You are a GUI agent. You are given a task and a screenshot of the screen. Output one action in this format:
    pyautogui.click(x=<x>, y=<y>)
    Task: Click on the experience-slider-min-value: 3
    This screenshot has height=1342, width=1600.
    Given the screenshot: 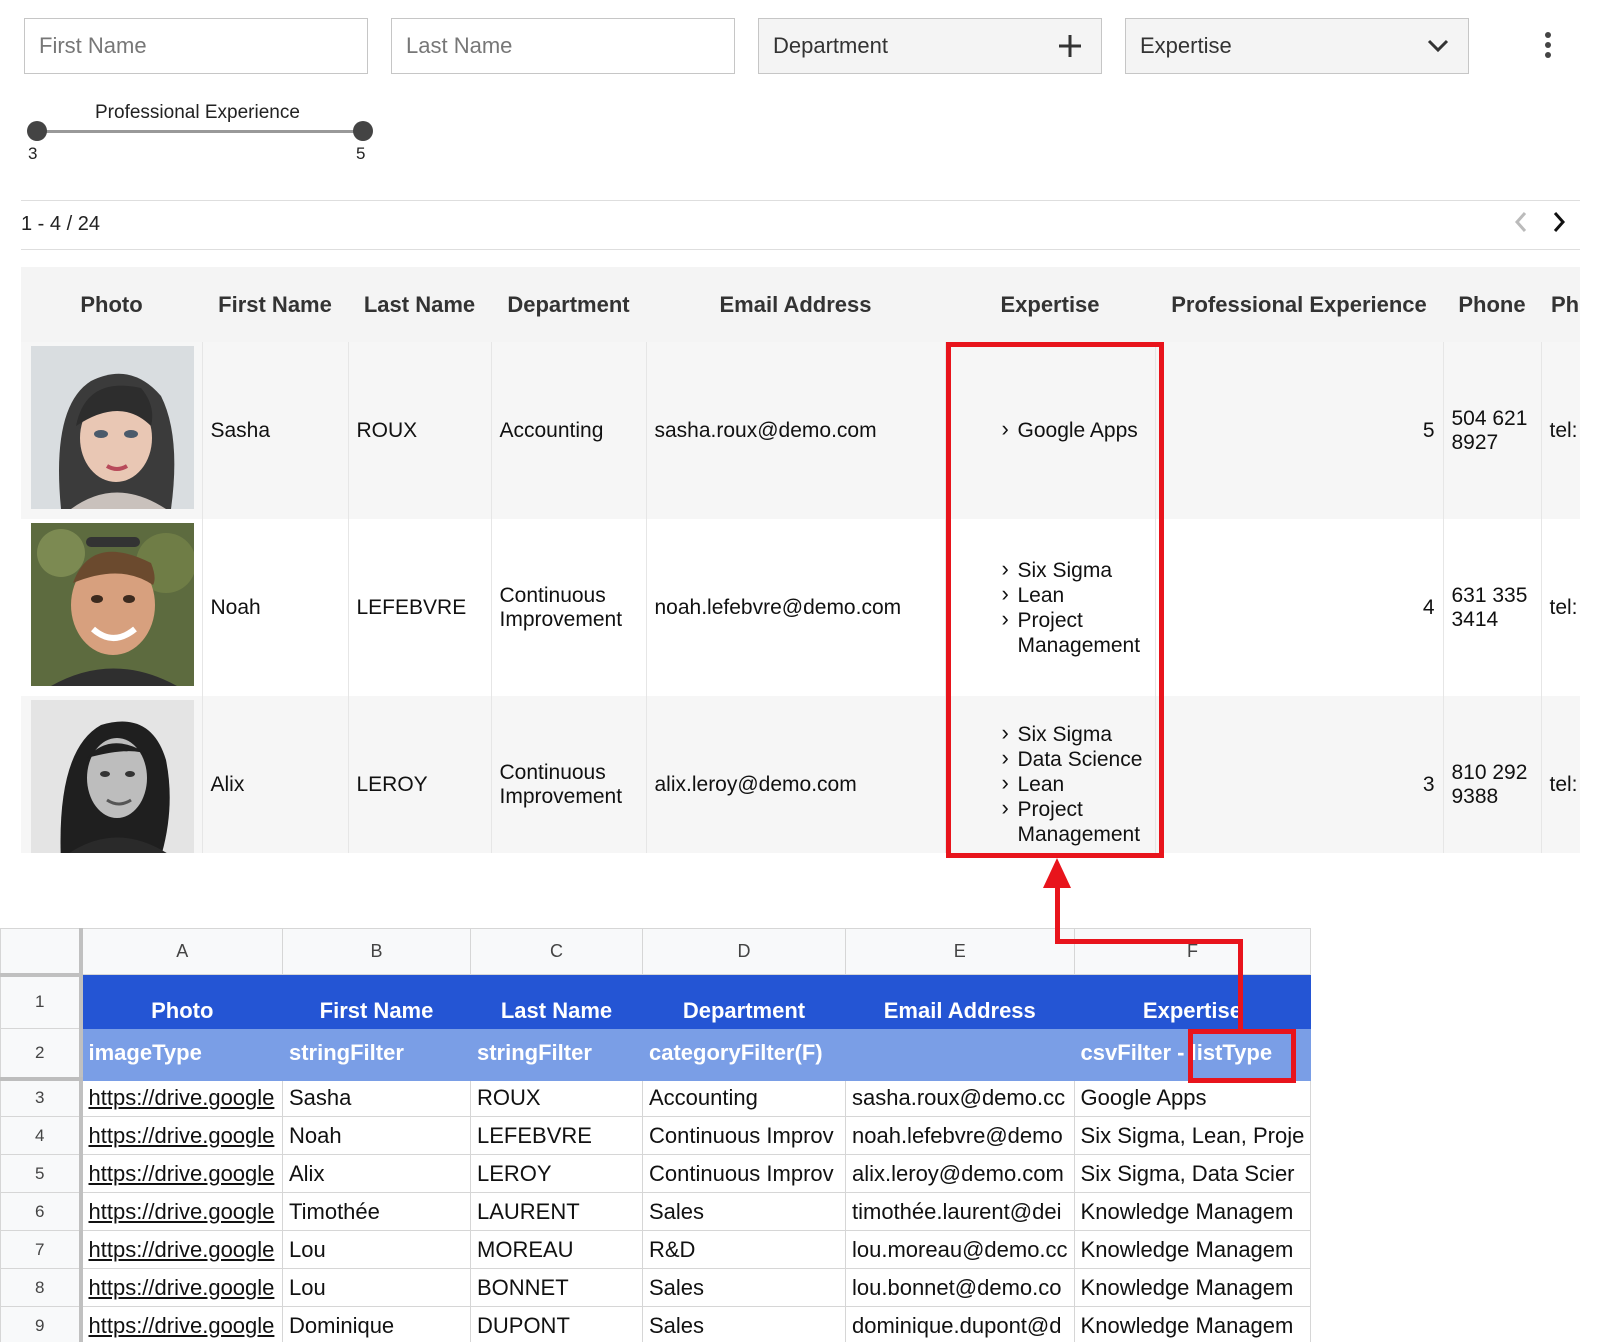 What is the action you would take?
    pyautogui.click(x=33, y=153)
    